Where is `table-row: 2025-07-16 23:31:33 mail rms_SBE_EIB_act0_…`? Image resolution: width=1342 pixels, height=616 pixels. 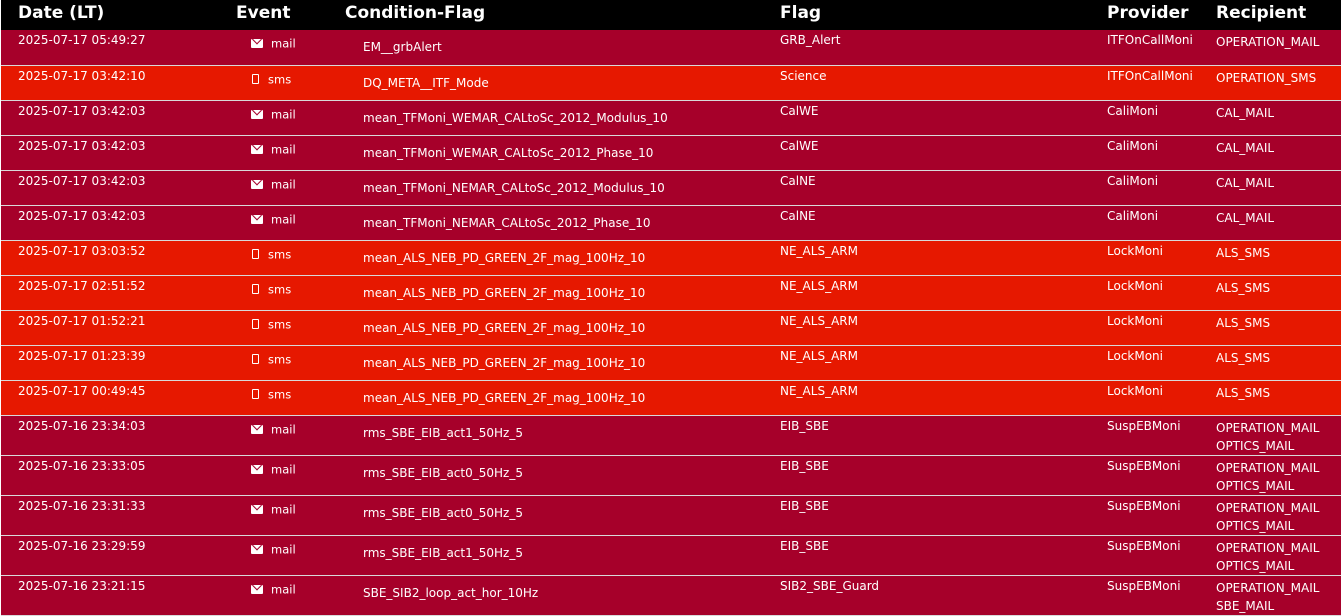 table-row: 2025-07-16 23:31:33 mail rms_SBE_EIB_act0_… is located at coordinates (671, 515).